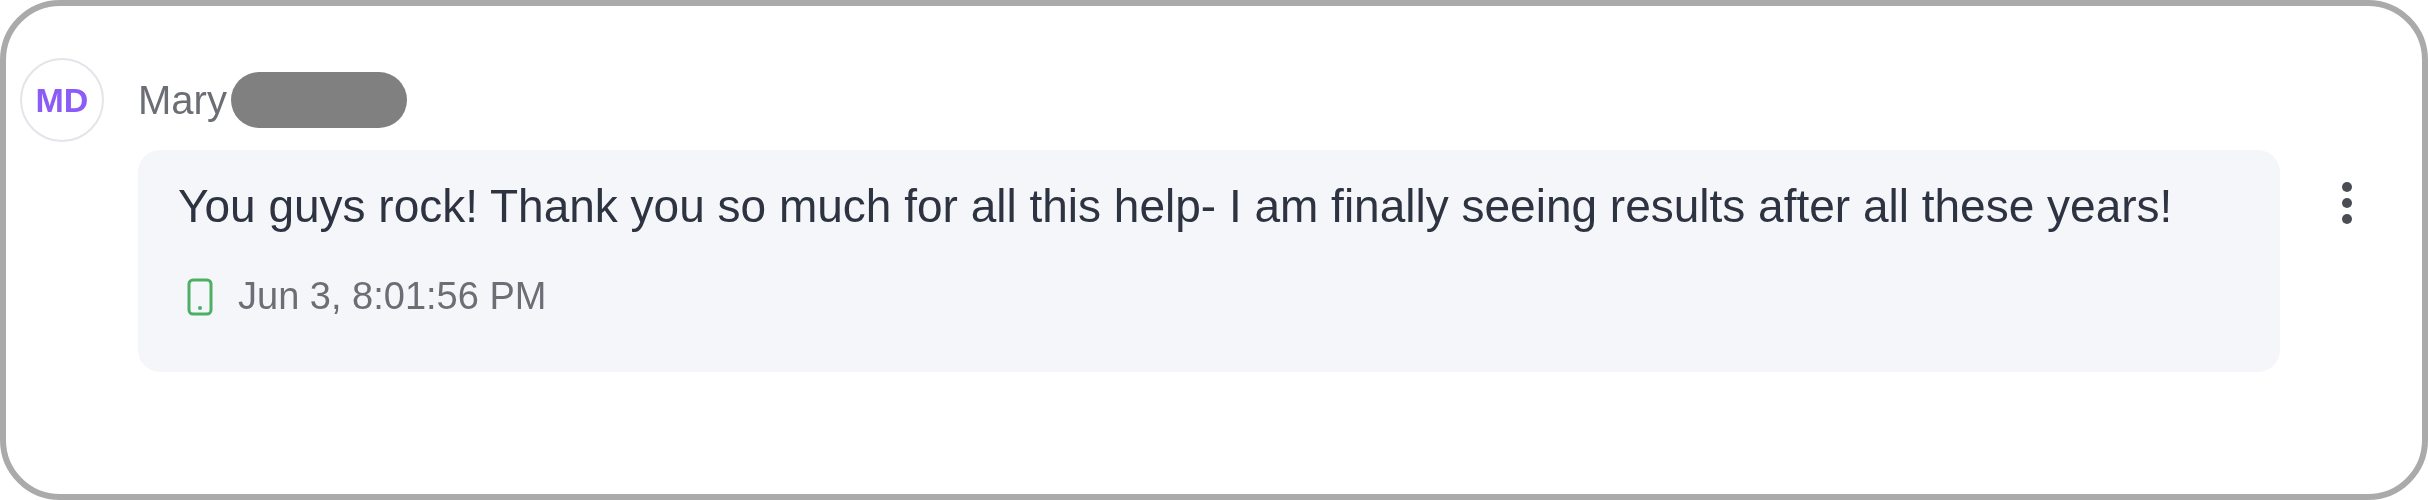  Describe the element at coordinates (182, 100) in the screenshot. I see `author-name: Mary` at that location.